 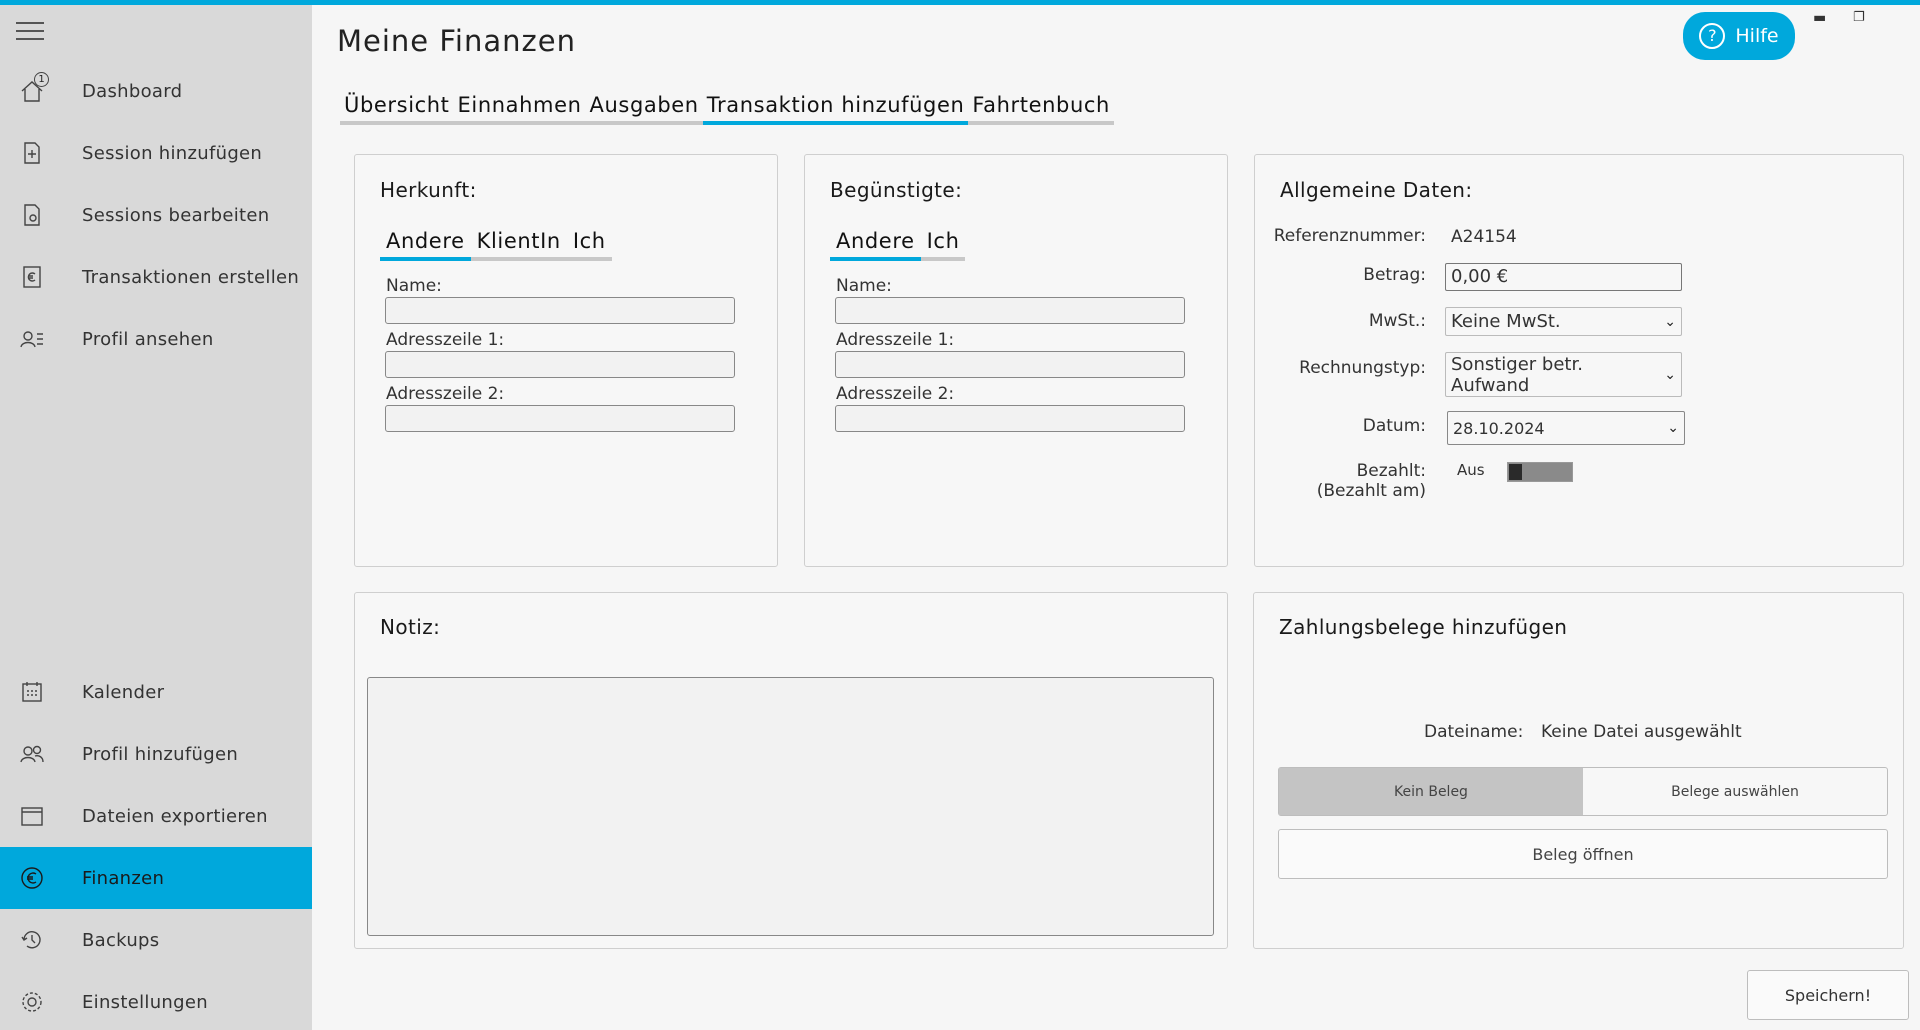 What do you see at coordinates (1397, 321) in the screenshot?
I see `mwst-label: MwSt.:` at bounding box center [1397, 321].